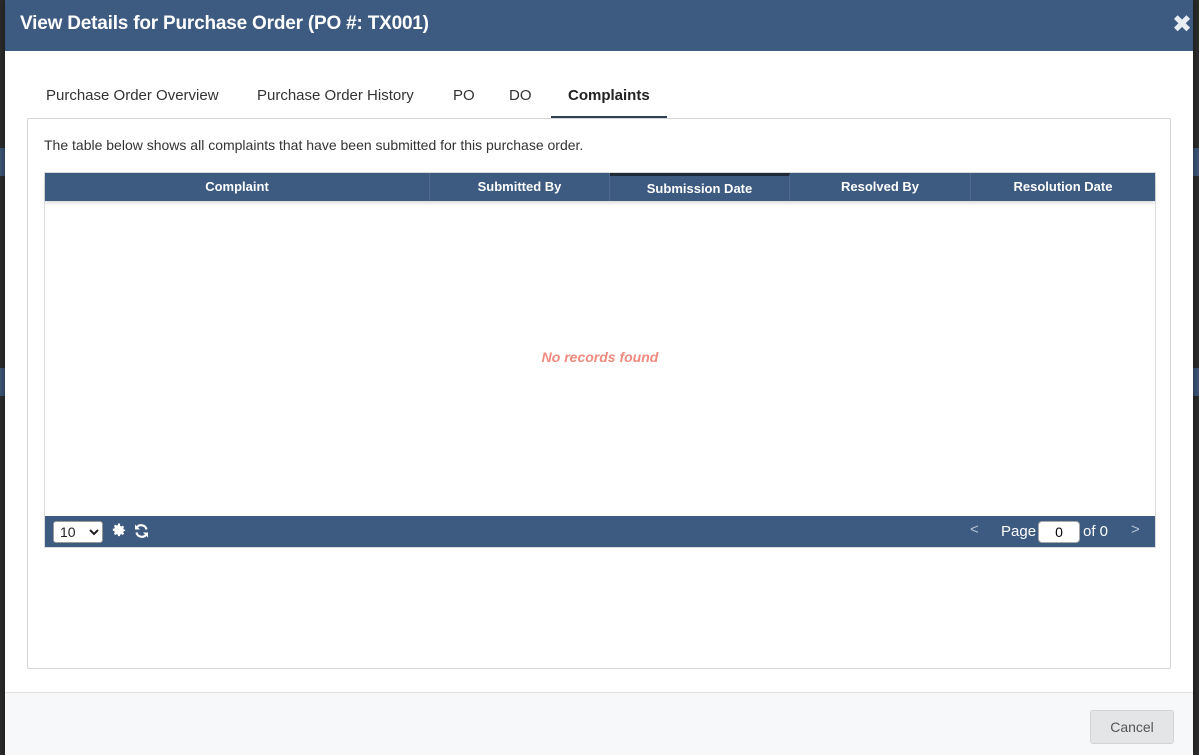 The height and width of the screenshot is (755, 1199). Describe the element at coordinates (132, 98) in the screenshot. I see `tab-purchase-order-overview: Purchase Order Overview` at that location.